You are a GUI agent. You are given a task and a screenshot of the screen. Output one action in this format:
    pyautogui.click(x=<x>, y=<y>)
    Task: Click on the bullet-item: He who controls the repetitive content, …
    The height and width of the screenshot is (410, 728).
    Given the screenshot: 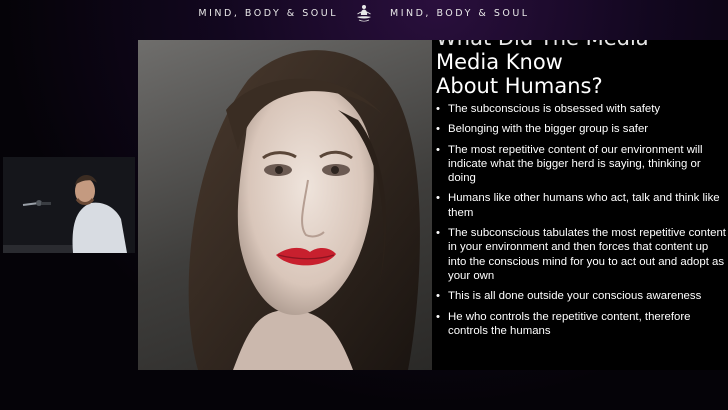 What is the action you would take?
    pyautogui.click(x=581, y=324)
    